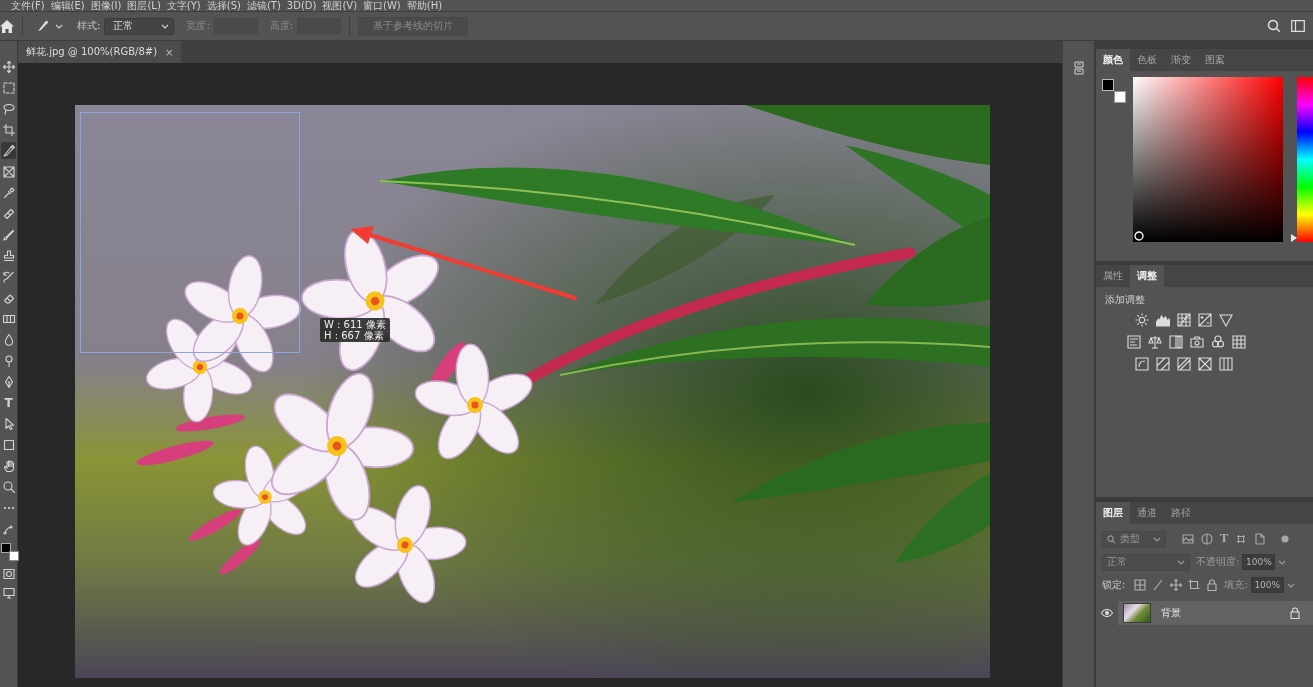 This screenshot has width=1313, height=687. I want to click on document-lock-icon, so click(1260, 539).